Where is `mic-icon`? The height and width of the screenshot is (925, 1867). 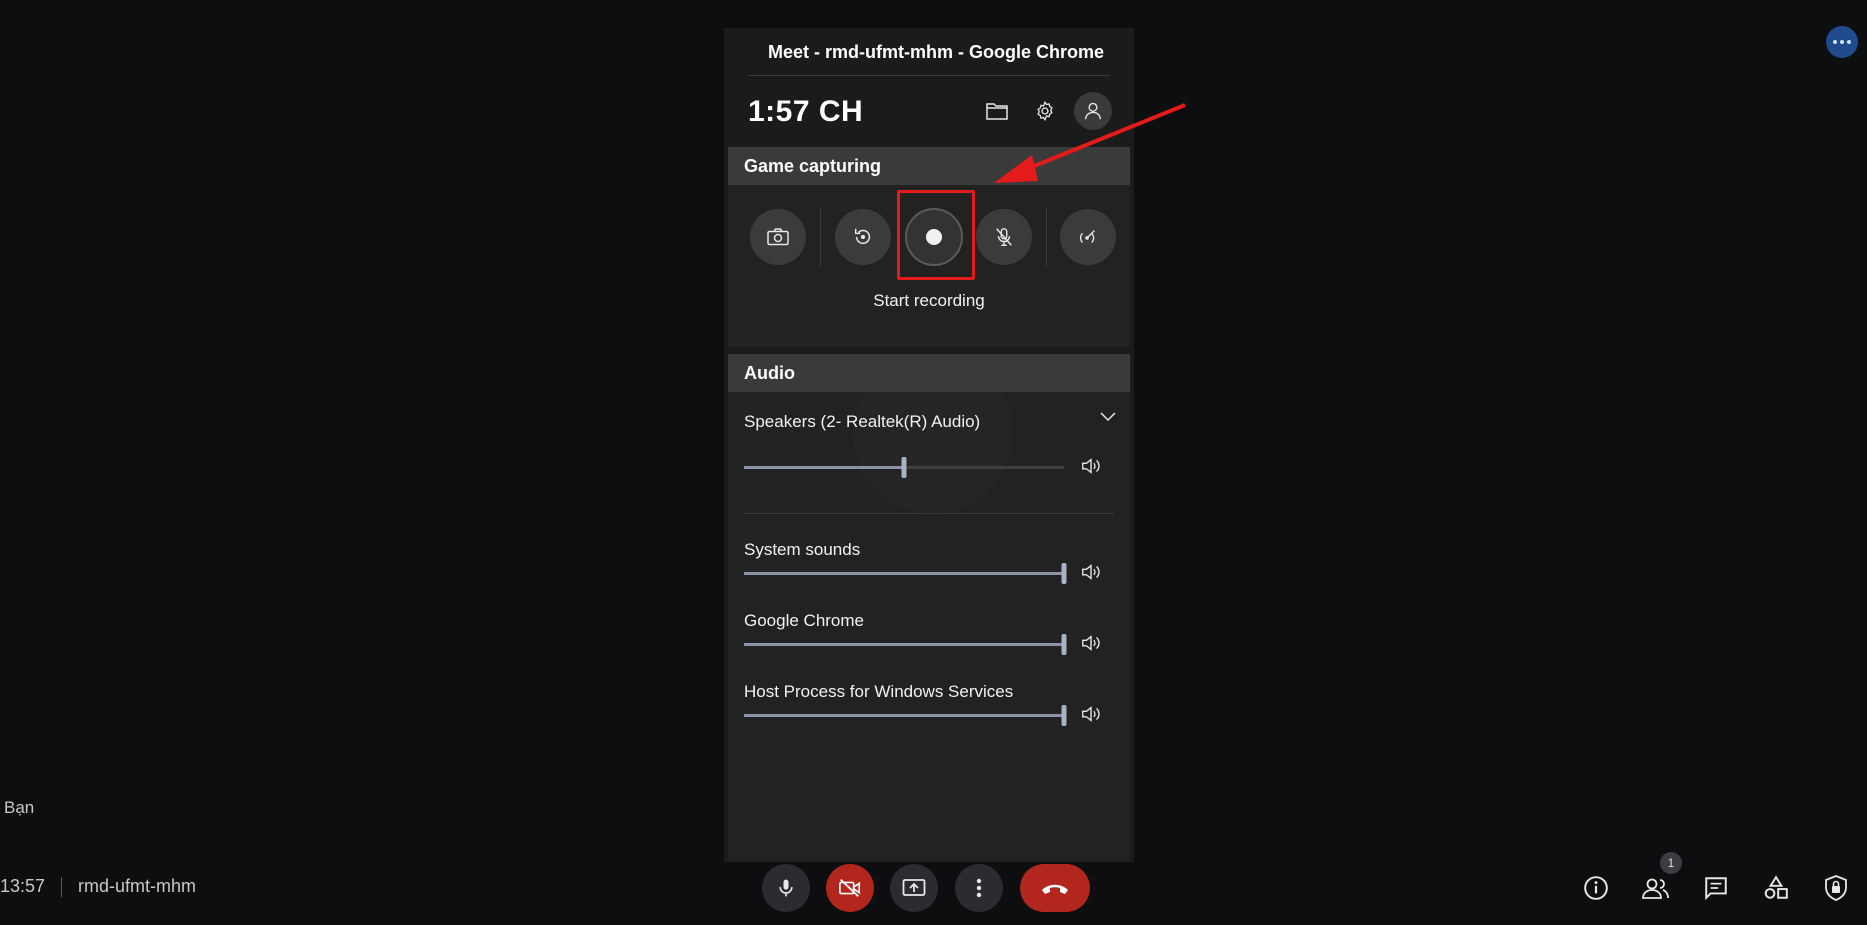 mic-icon is located at coordinates (786, 888).